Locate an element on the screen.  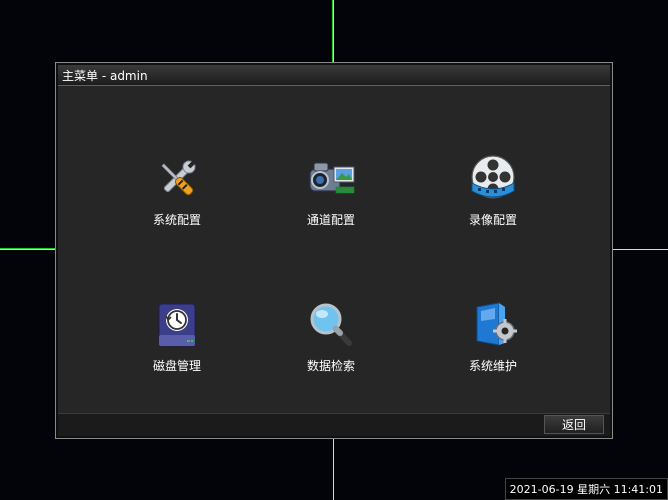
menu-item-disk-management: 磁盘管理 is located at coordinates (177, 346).